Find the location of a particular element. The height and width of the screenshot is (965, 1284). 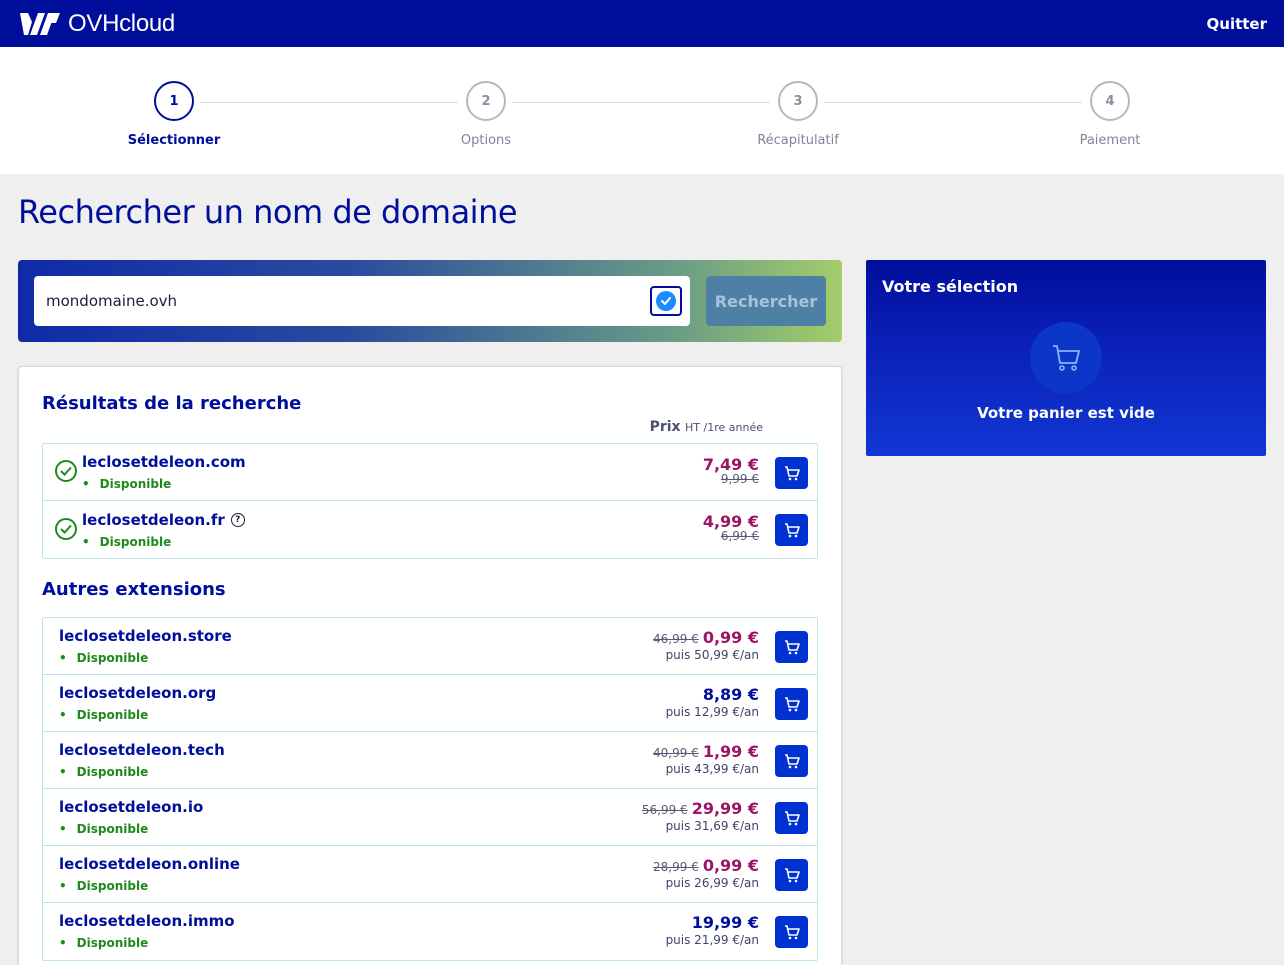

old-price: 46,99 € is located at coordinates (676, 639).